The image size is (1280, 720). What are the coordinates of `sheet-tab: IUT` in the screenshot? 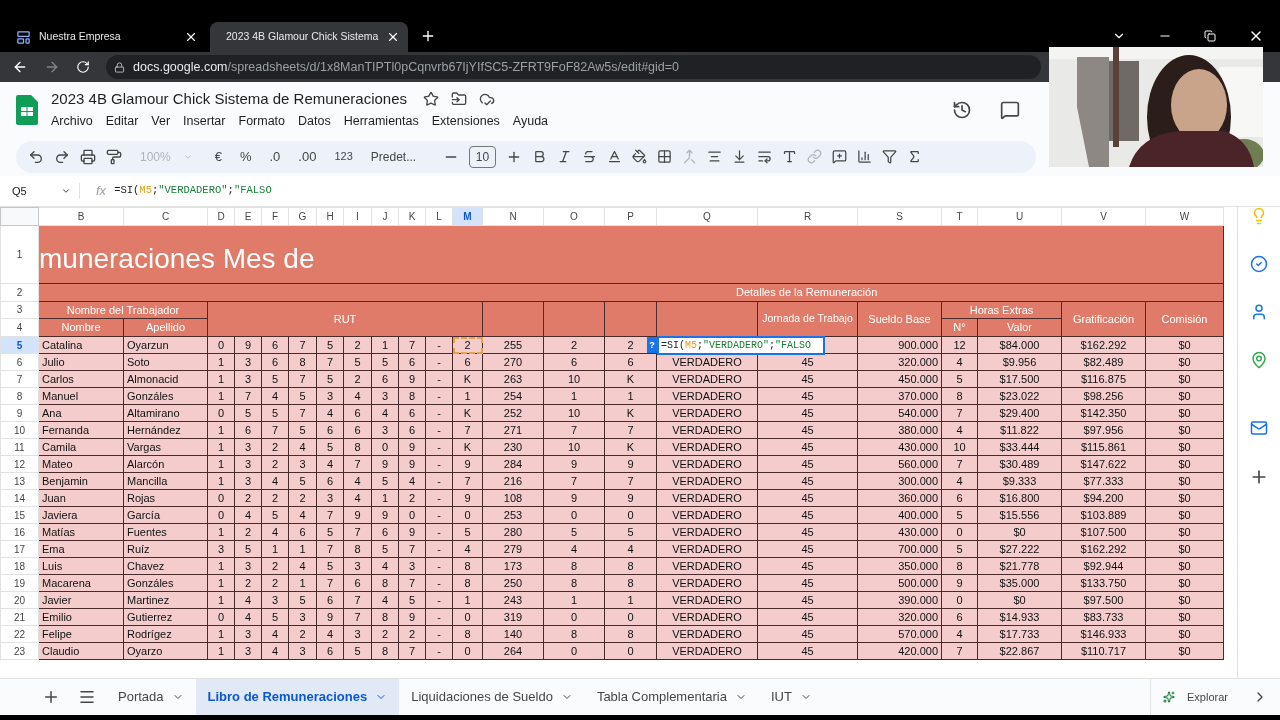 It's located at (791, 697).